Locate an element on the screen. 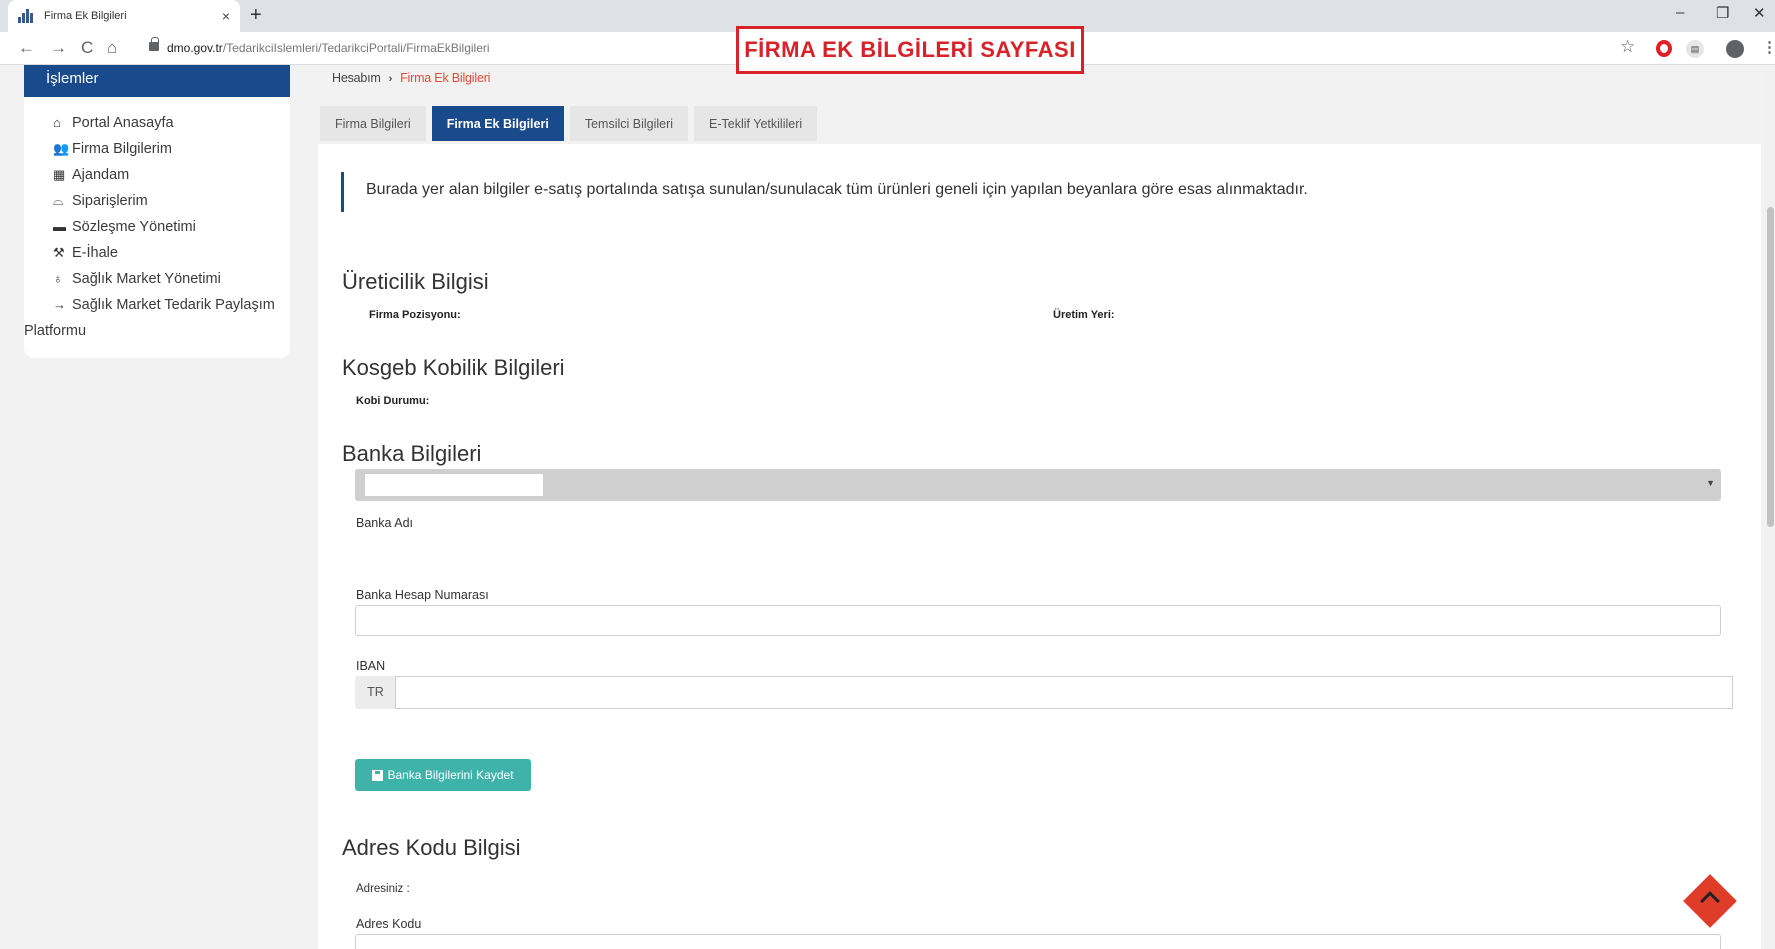 Image resolution: width=1775 pixels, height=949 pixels. arrow-right-icon: → is located at coordinates (59, 304).